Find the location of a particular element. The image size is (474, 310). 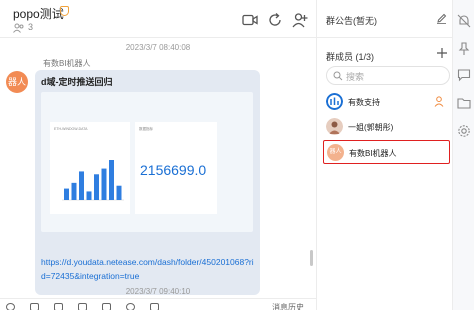

brand-logo-icon is located at coordinates (334, 101).